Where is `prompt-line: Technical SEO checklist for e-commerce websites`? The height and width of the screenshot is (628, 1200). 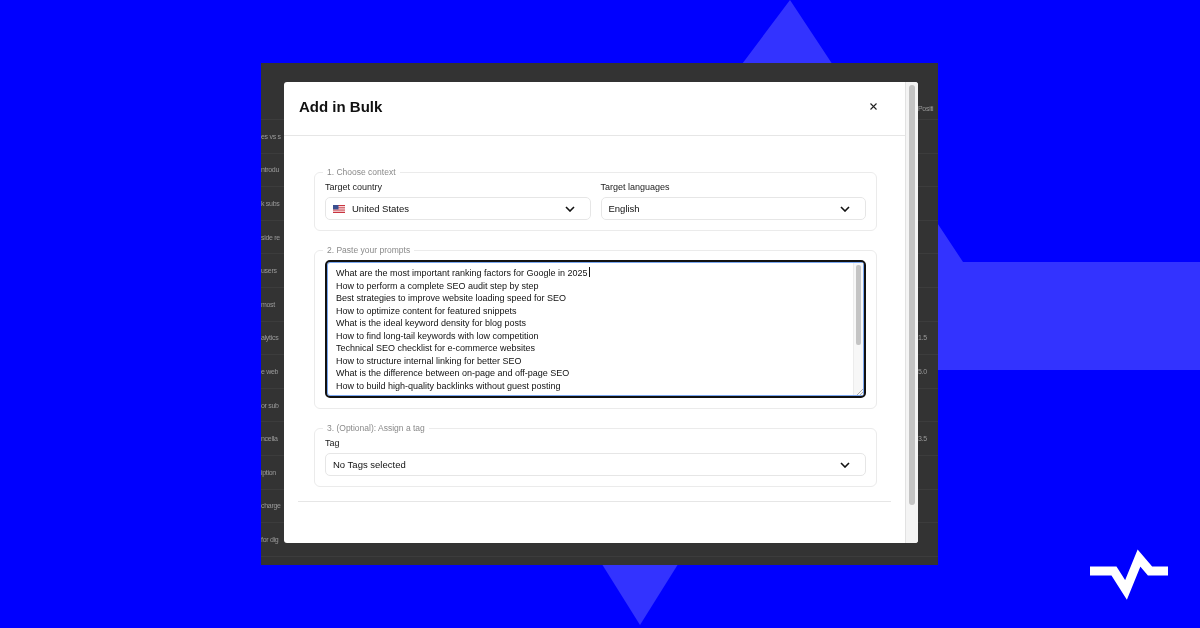 prompt-line: Technical SEO checklist for e-commerce websites is located at coordinates (436, 348).